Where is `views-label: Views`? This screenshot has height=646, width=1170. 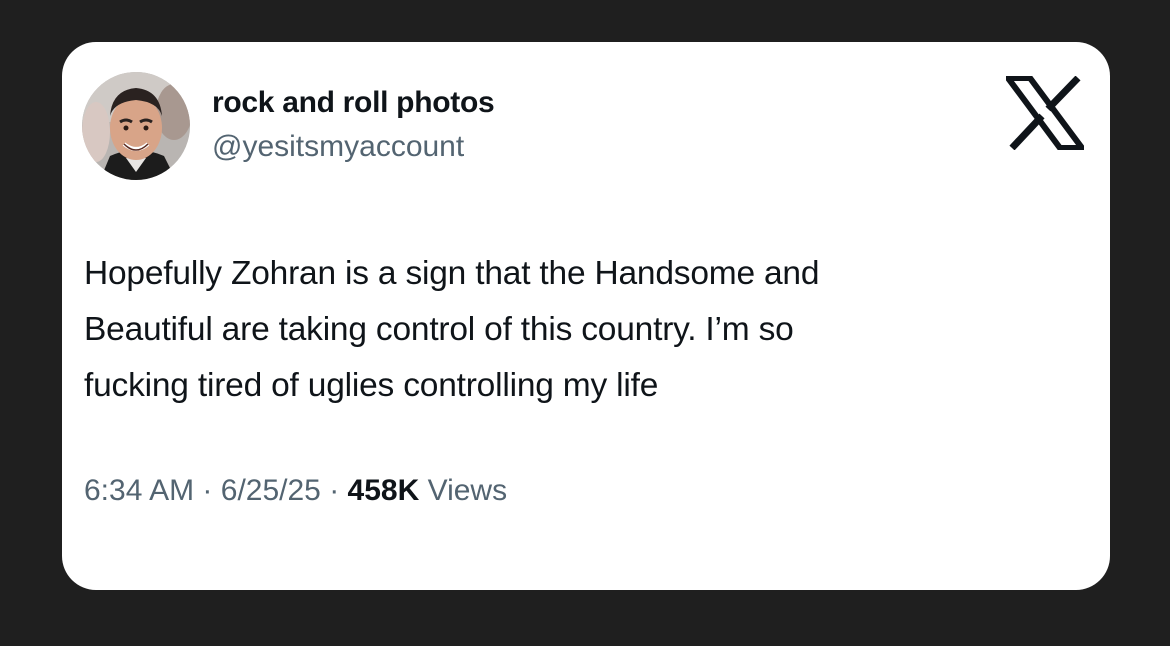 views-label: Views is located at coordinates (467, 490).